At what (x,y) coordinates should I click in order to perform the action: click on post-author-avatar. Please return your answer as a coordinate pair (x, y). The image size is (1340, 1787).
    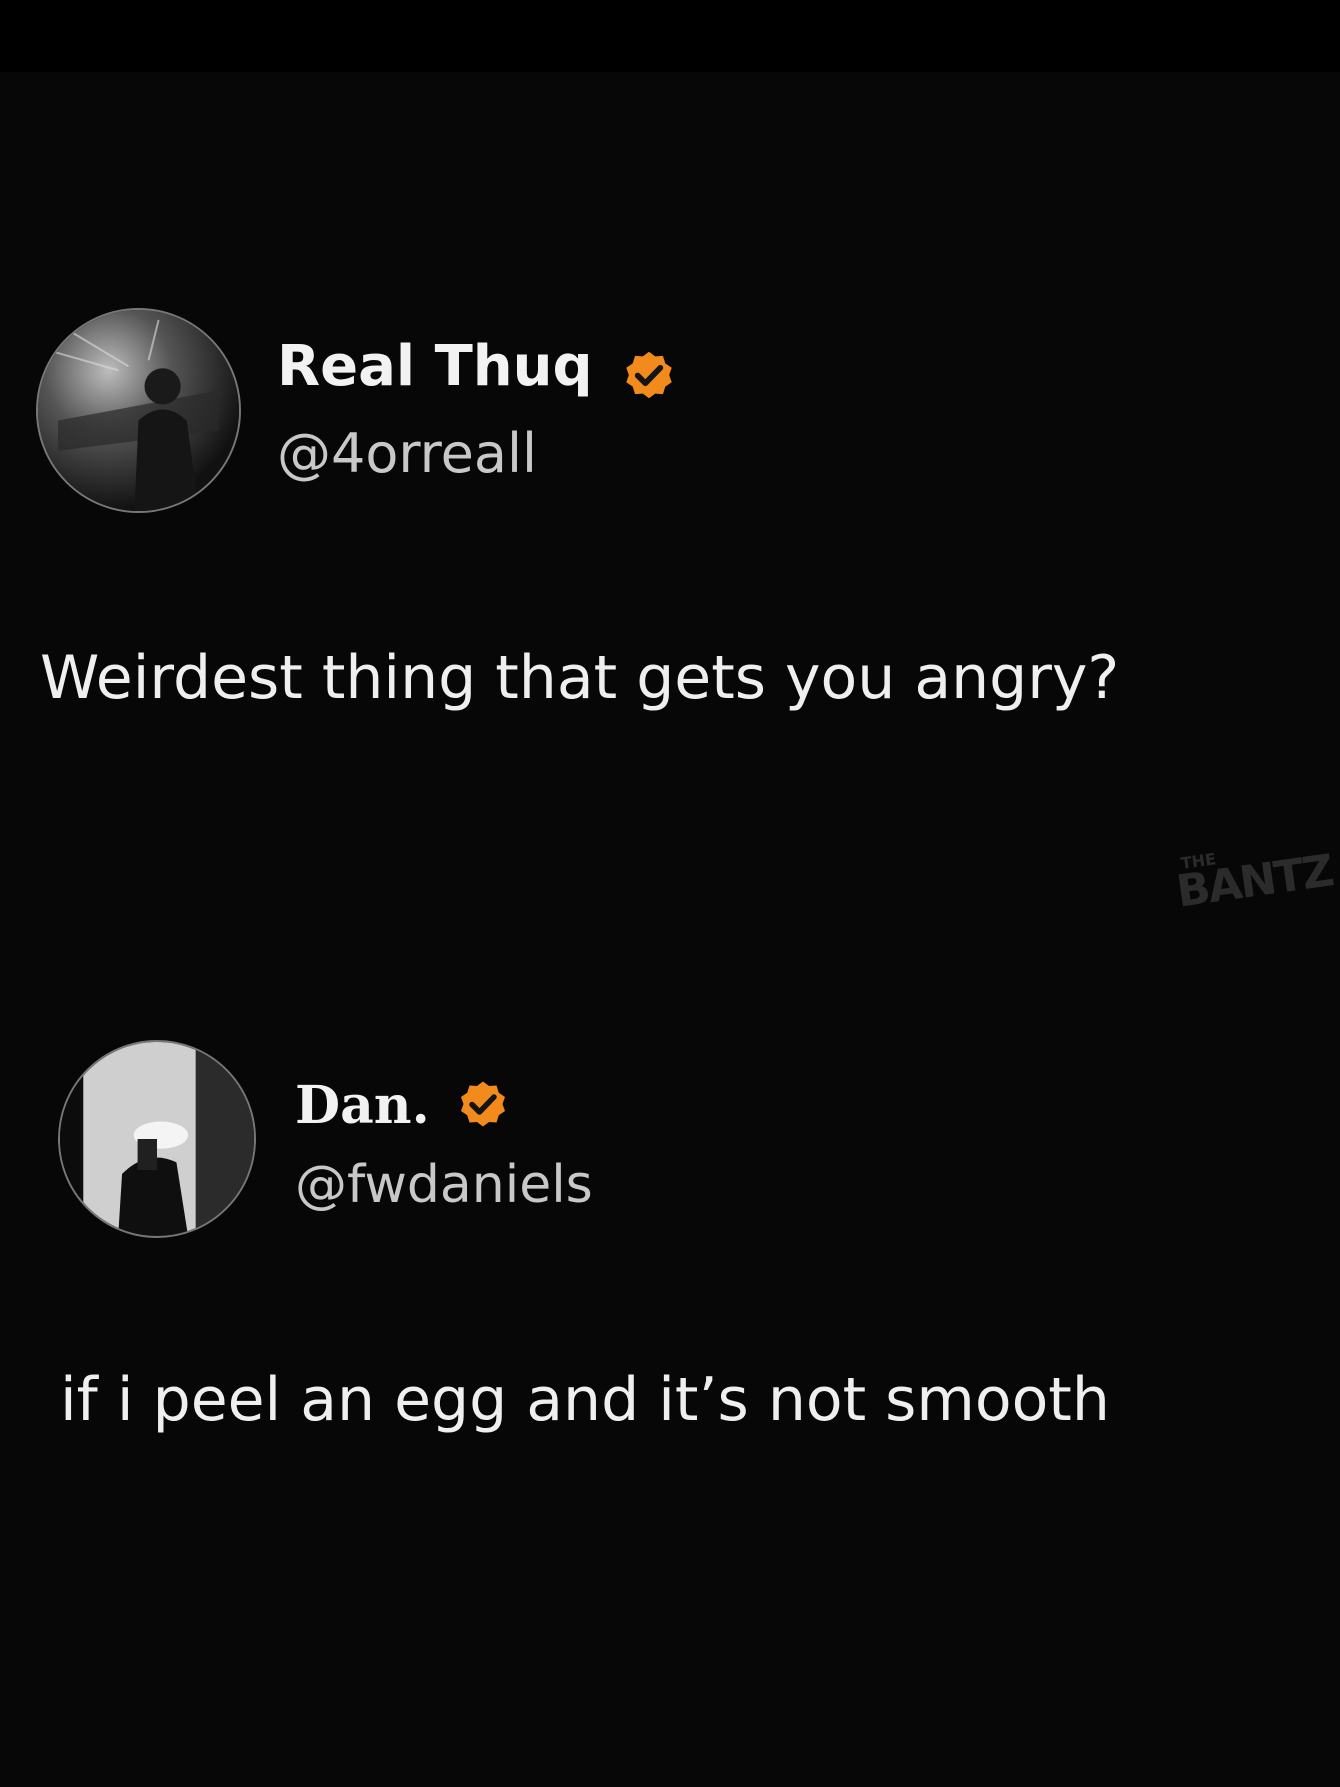
    Looking at the image, I should click on (138, 410).